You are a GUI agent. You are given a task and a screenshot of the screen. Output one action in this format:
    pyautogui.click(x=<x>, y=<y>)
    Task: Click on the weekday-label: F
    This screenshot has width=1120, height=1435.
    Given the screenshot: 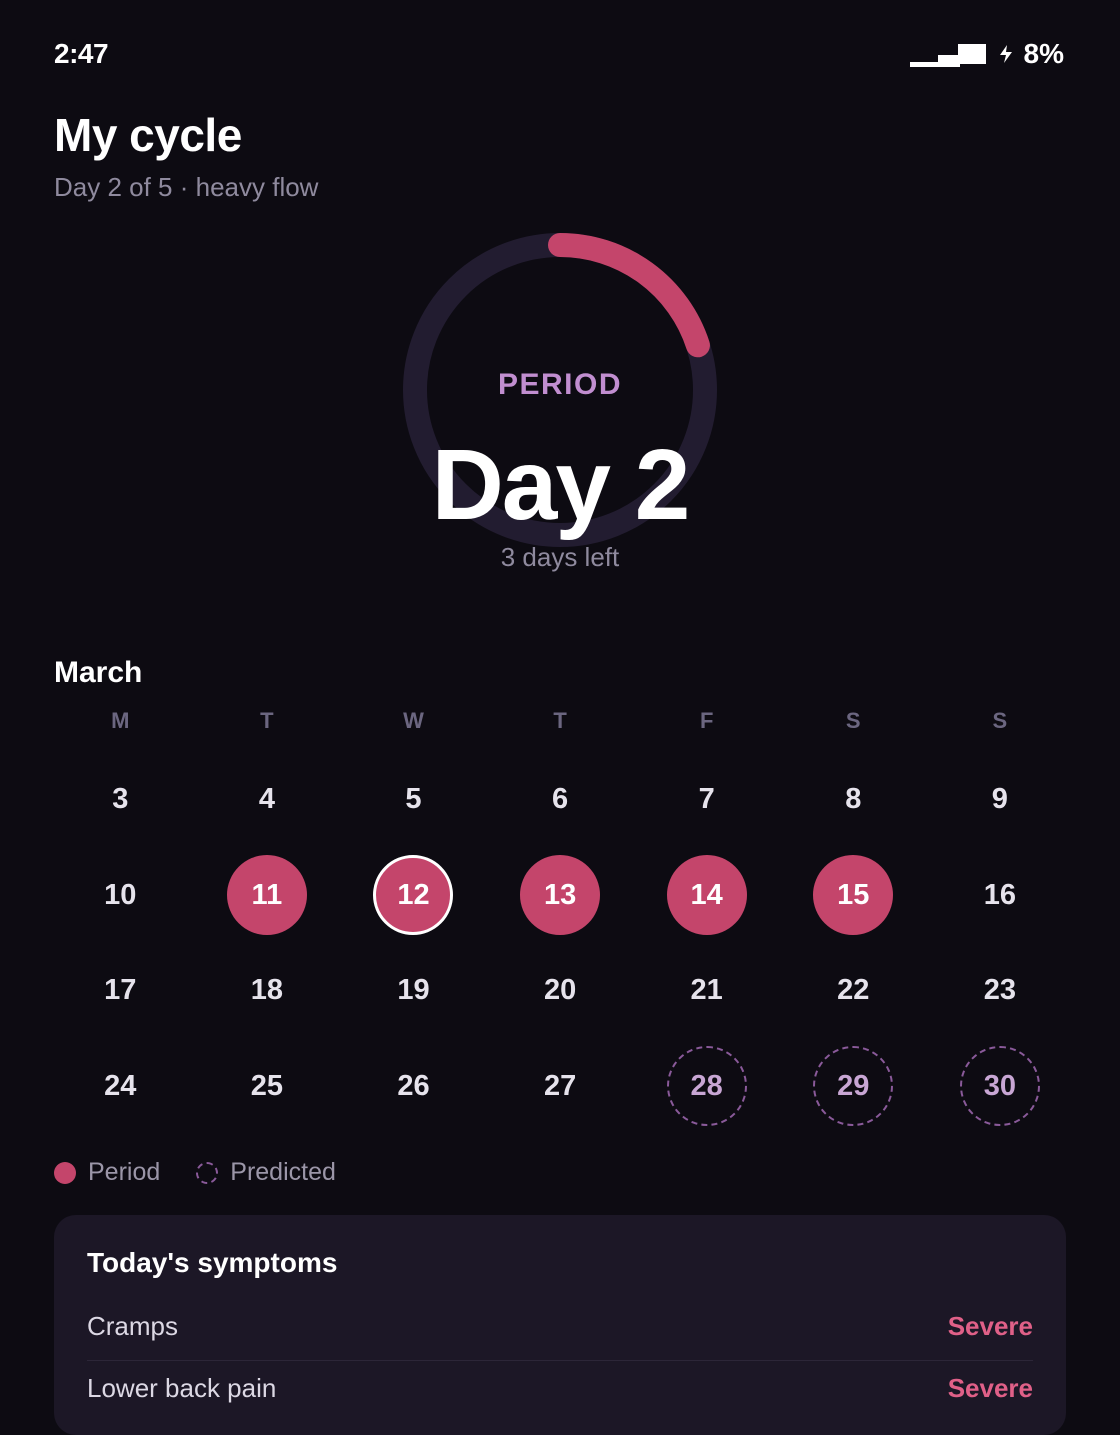 What is the action you would take?
    pyautogui.click(x=706, y=720)
    